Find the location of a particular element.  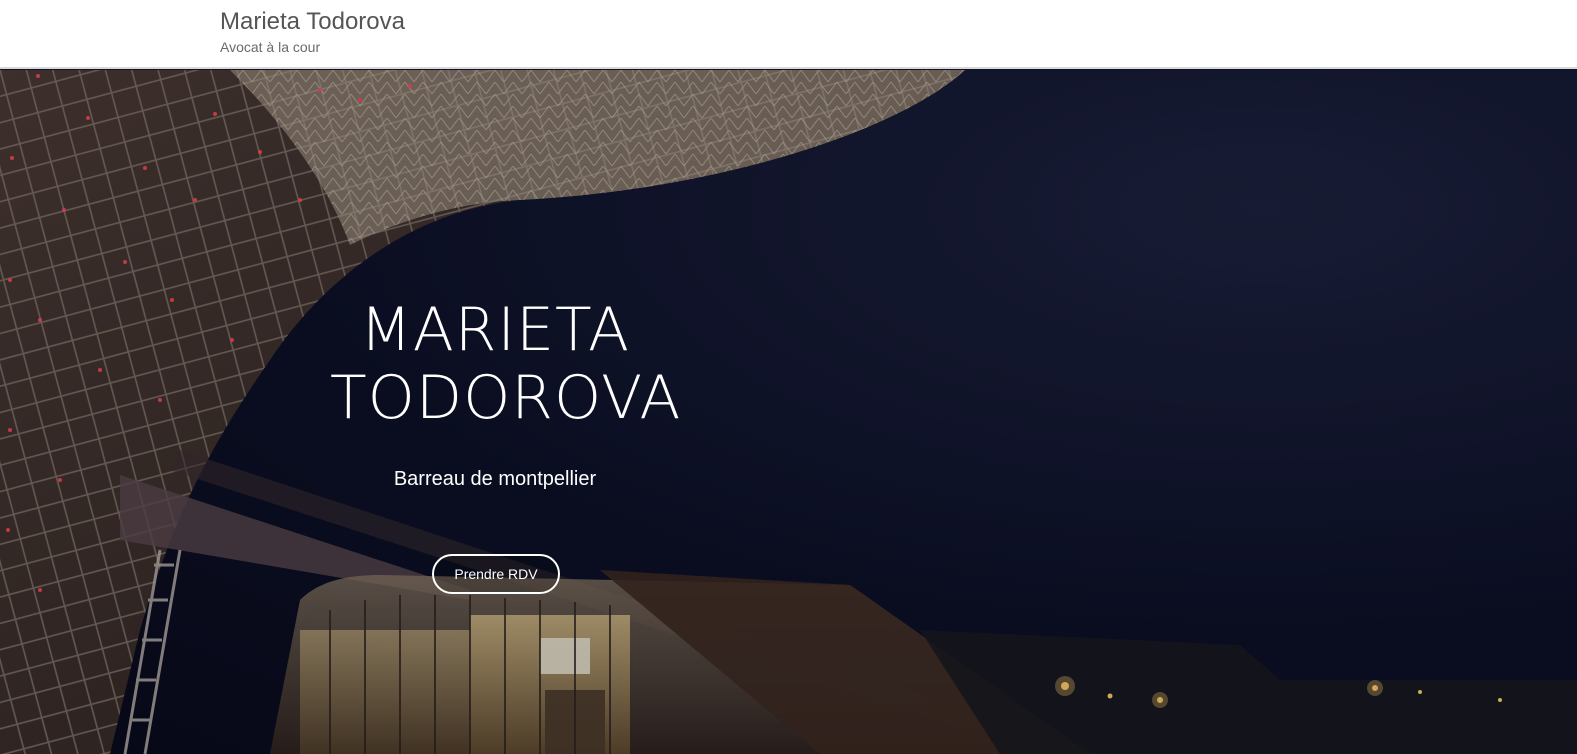

site-title: Marieta Todorova is located at coordinates (312, 22).